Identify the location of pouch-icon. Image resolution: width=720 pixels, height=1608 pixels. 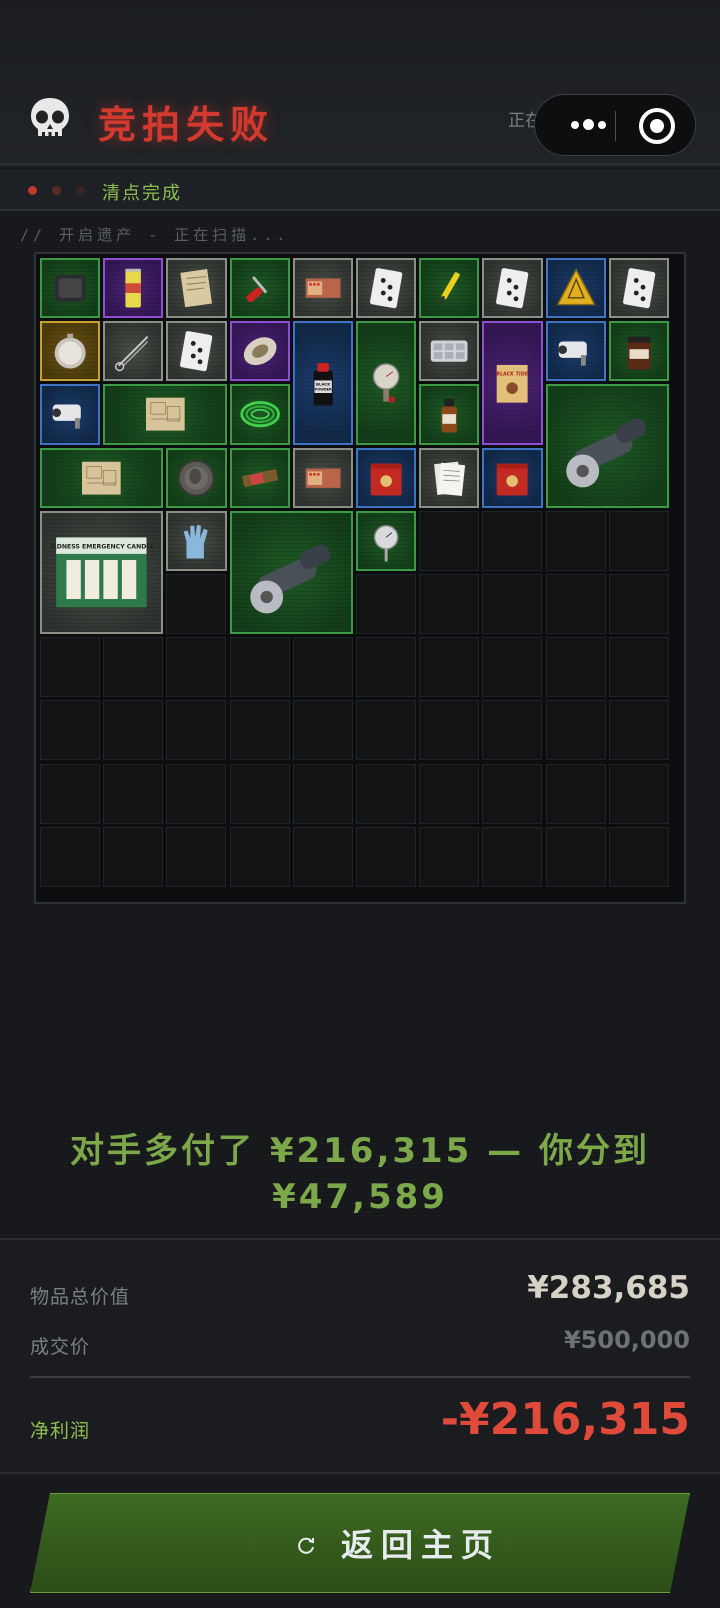
(70, 288).